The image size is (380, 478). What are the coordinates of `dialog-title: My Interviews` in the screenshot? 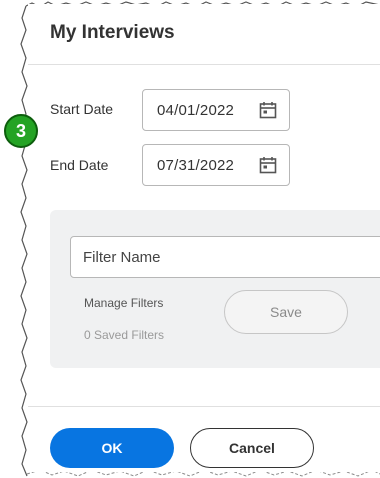 It's located at (112, 32).